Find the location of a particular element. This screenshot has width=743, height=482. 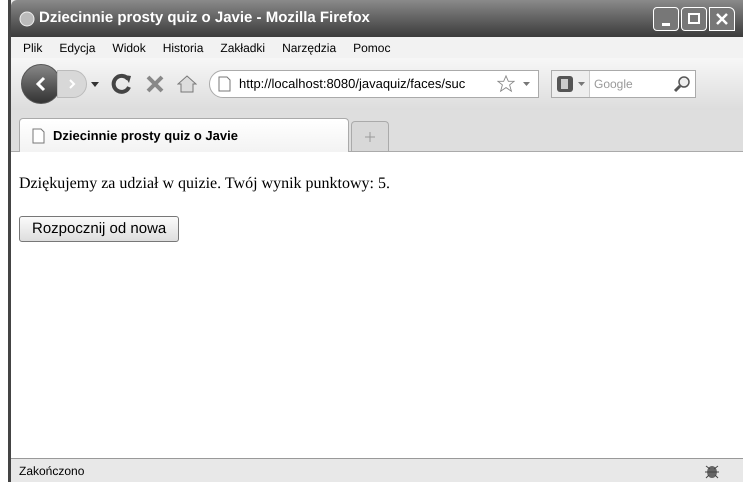

tab: Dziecinnie prosty quiz o Javie is located at coordinates (184, 135).